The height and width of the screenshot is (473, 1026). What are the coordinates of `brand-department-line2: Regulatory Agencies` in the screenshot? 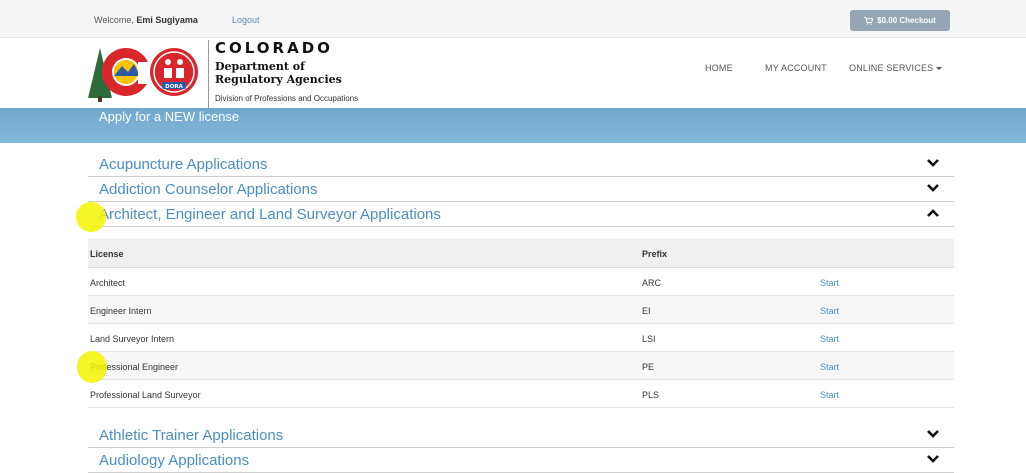 It's located at (278, 79).